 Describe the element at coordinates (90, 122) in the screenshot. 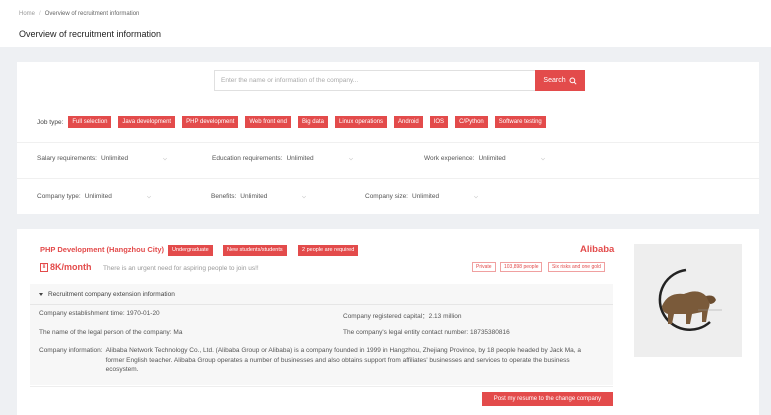

I see `job-tag-full-selection: Full selection` at that location.